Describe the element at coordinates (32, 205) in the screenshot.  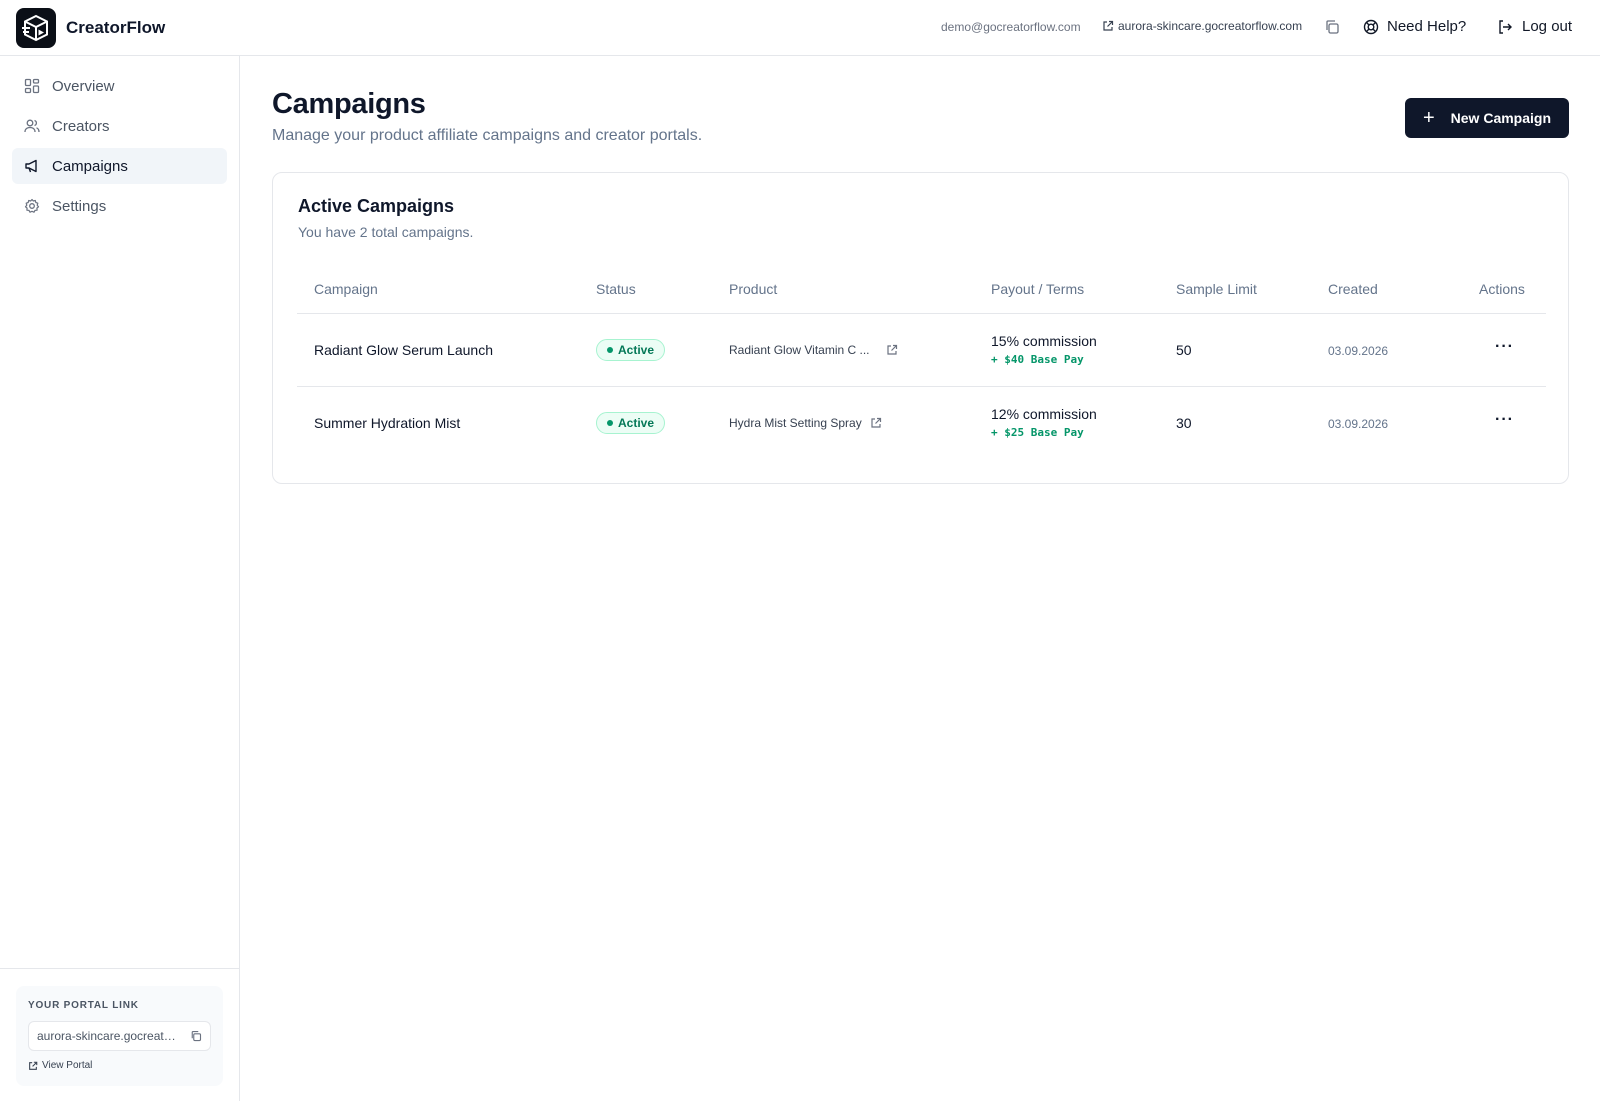
I see `gear-icon` at that location.